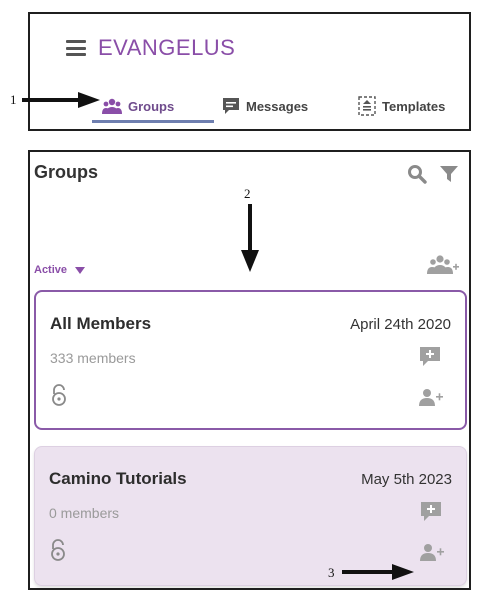 This screenshot has height=609, width=495. Describe the element at coordinates (118, 478) in the screenshot. I see `group-name: Camino Tutorials` at that location.